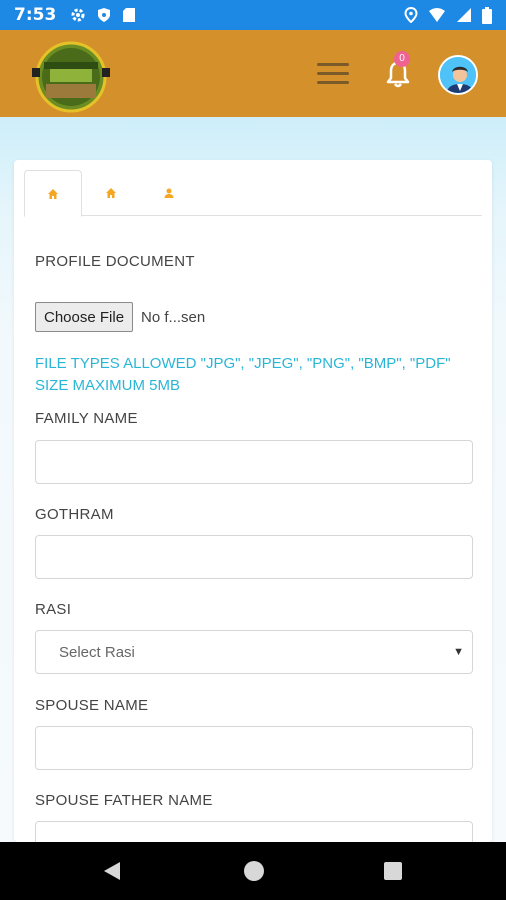 This screenshot has height=900, width=506. I want to click on file-status-text: No f...sen, so click(173, 317).